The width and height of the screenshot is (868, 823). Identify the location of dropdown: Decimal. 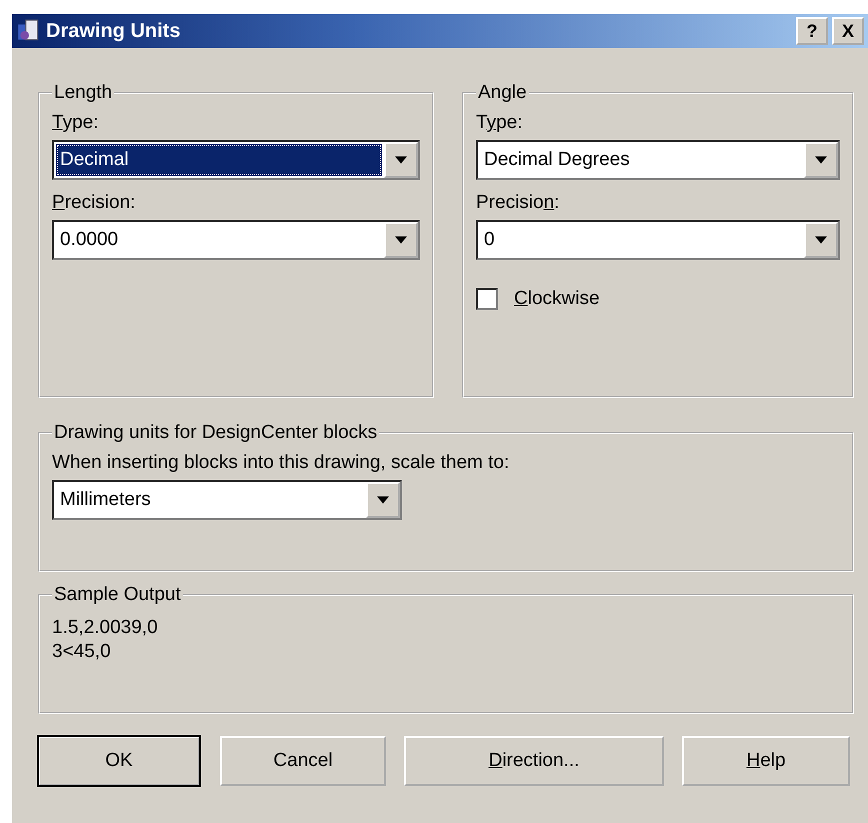
(236, 160).